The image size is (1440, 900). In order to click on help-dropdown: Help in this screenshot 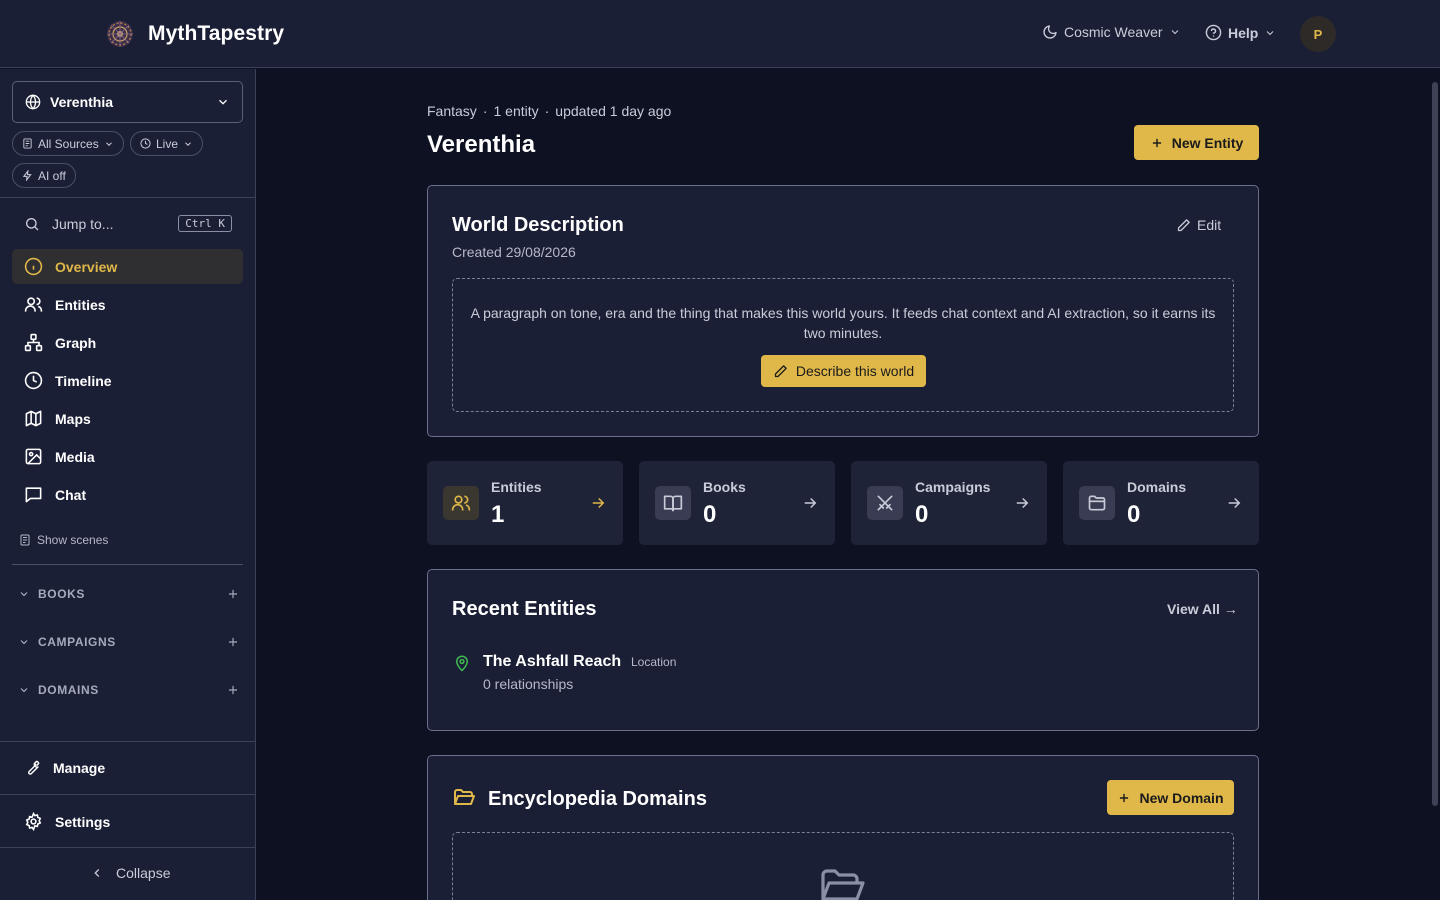, I will do `click(1240, 32)`.